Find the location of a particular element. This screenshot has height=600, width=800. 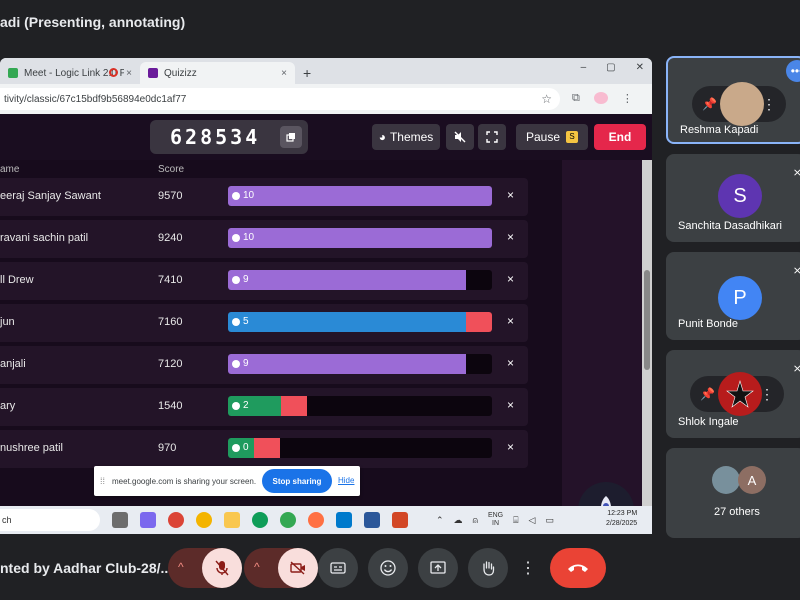

leave-call-button is located at coordinates (578, 568).